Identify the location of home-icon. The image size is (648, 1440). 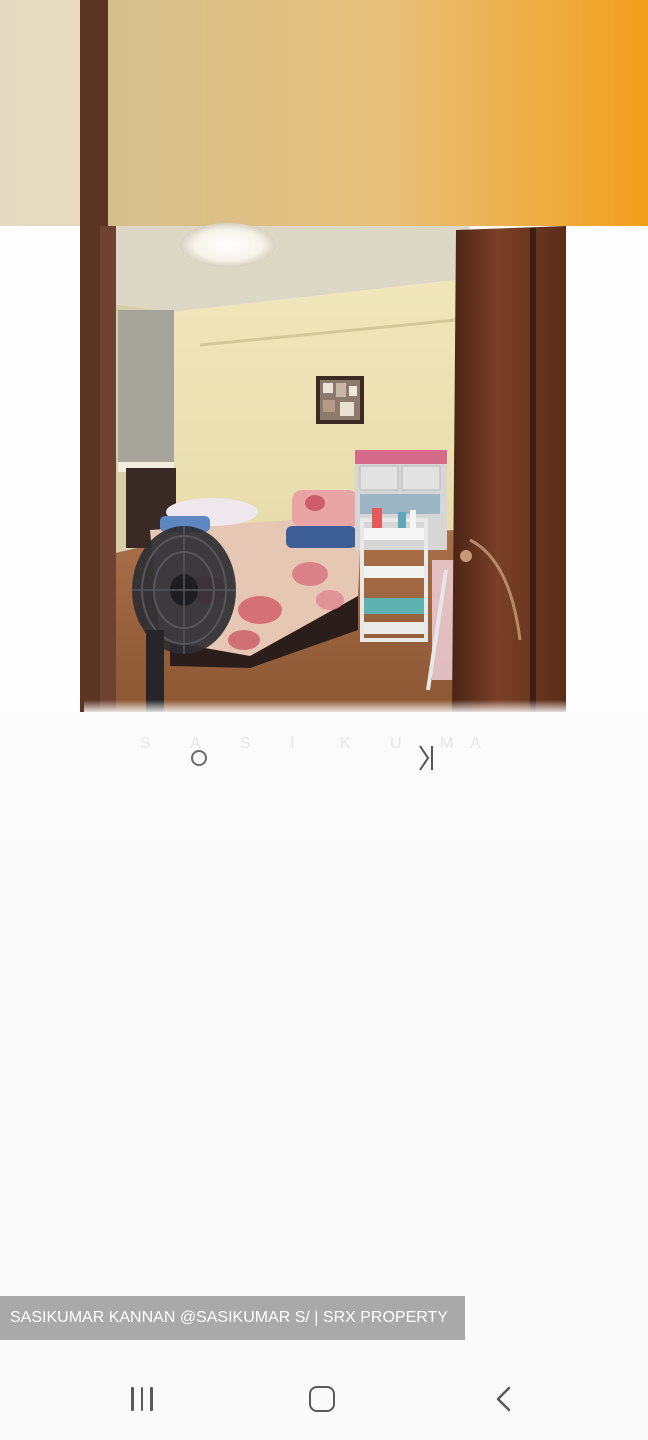
(322, 1399).